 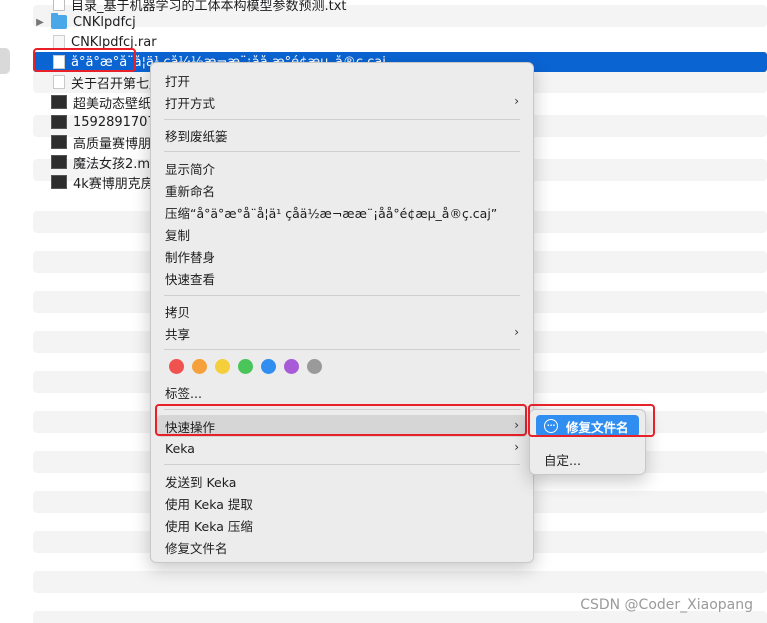 What do you see at coordinates (59, 5) in the screenshot?
I see `txt-file-icon` at bounding box center [59, 5].